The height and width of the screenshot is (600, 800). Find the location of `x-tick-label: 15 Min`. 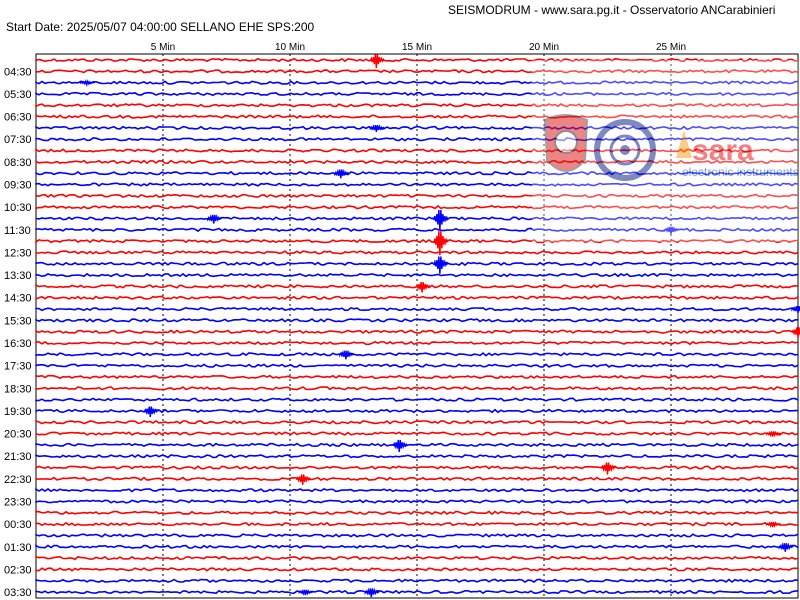

x-tick-label: 15 Min is located at coordinates (417, 47).